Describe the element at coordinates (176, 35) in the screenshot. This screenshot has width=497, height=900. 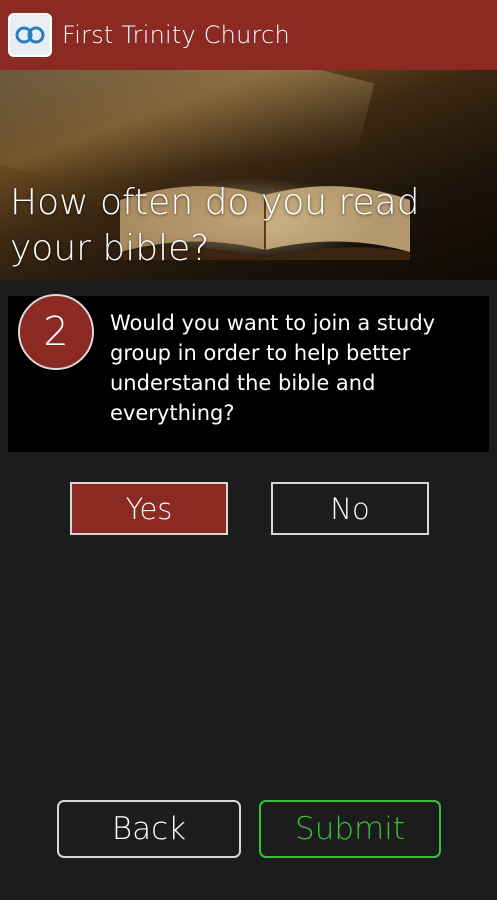
I see `app-title: First Trinity Church` at that location.